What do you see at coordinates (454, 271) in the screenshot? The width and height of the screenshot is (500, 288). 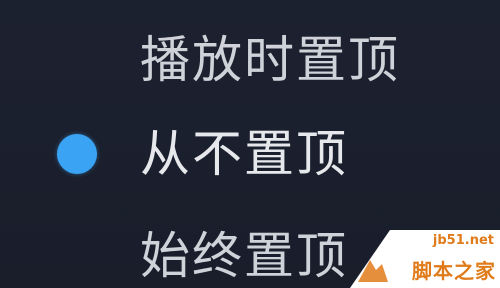 I see `watermark-name: 脚本之家` at bounding box center [454, 271].